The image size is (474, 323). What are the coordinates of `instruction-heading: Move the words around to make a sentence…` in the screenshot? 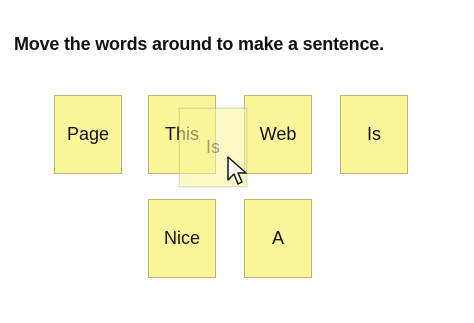 It's located at (199, 44).